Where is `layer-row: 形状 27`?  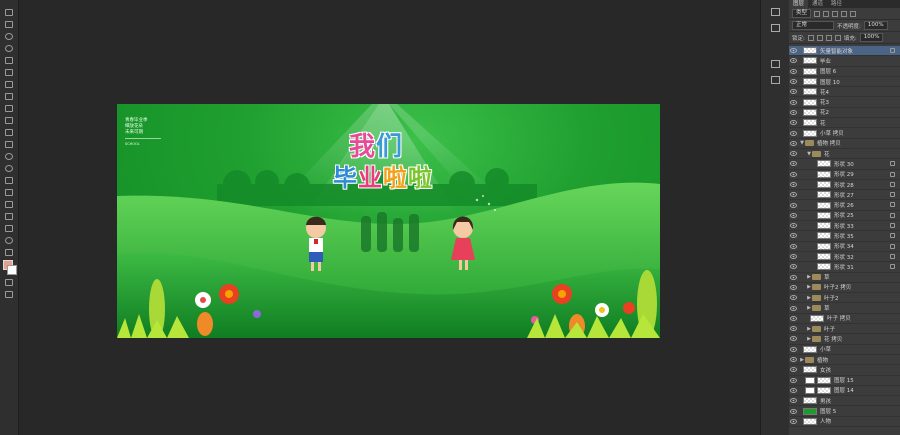 layer-row: 形状 27 is located at coordinates (844, 195).